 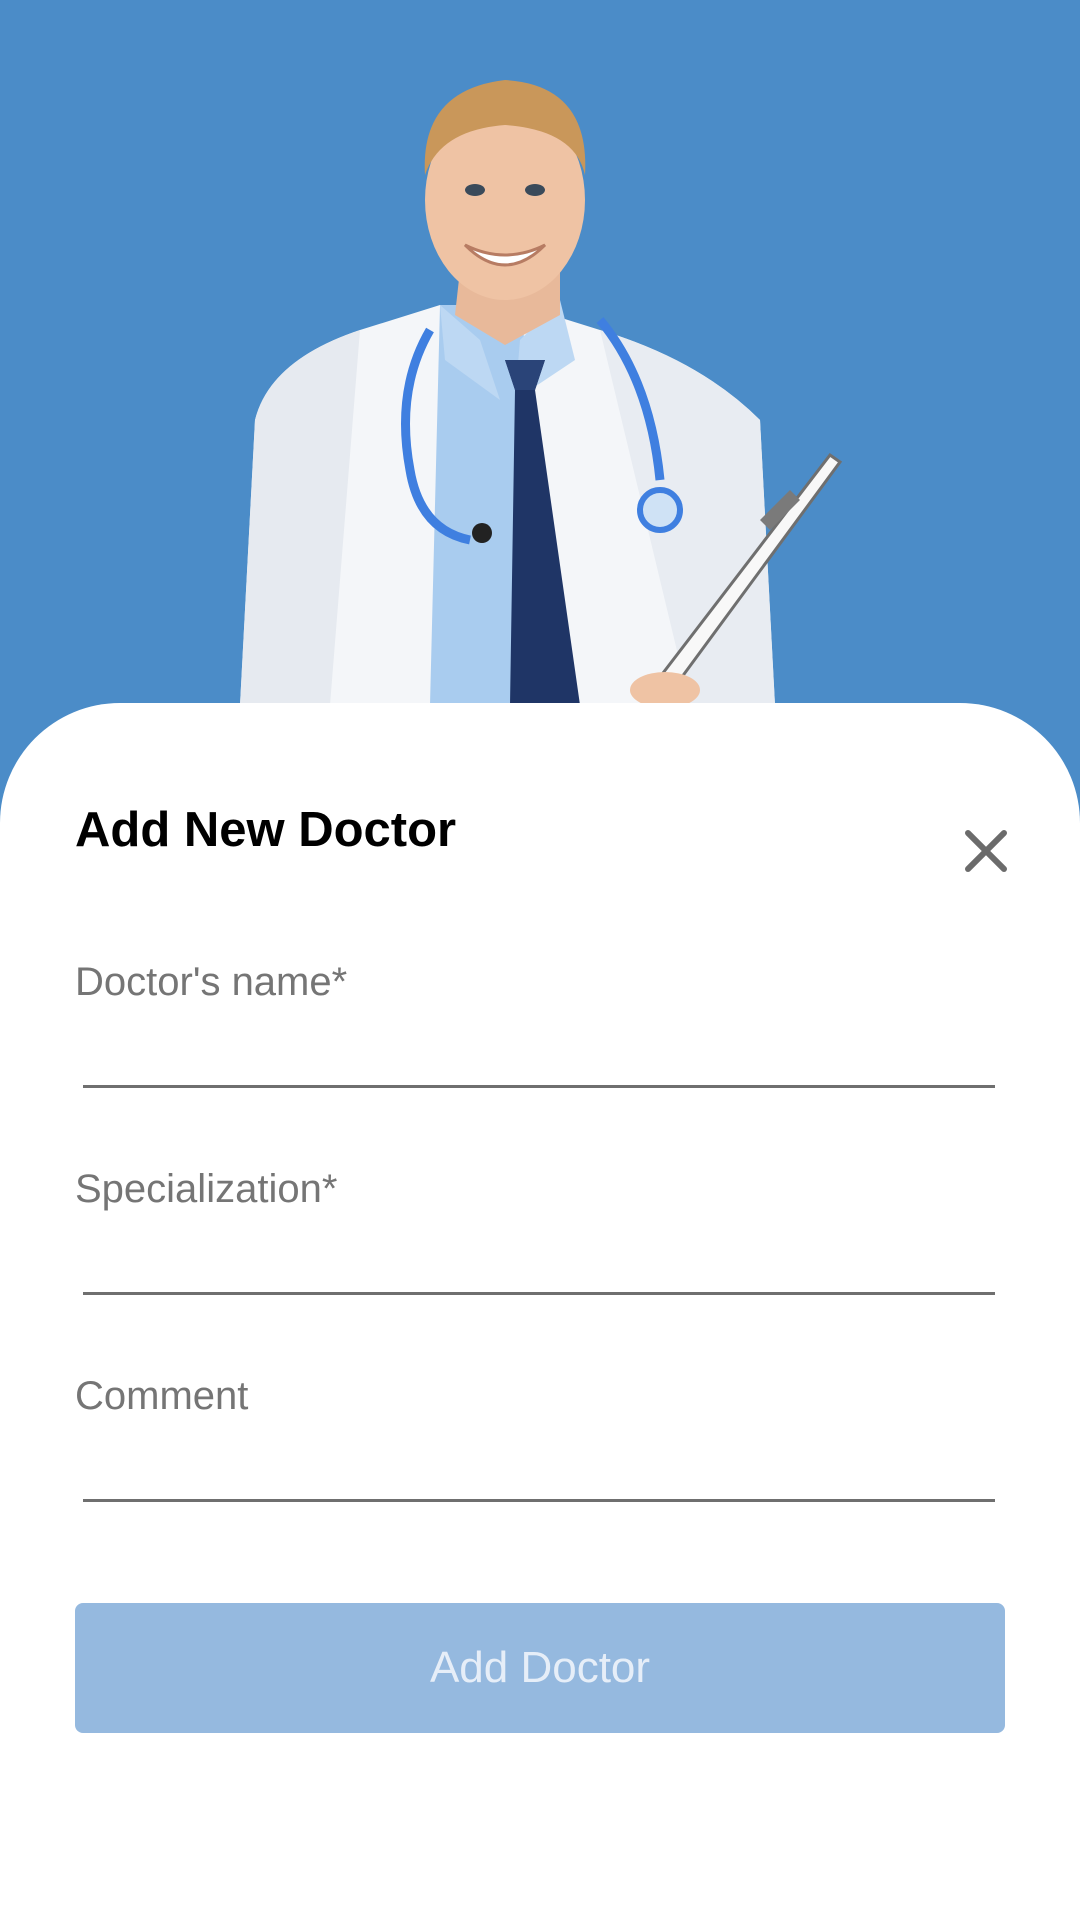 I want to click on close-icon, so click(x=986, y=851).